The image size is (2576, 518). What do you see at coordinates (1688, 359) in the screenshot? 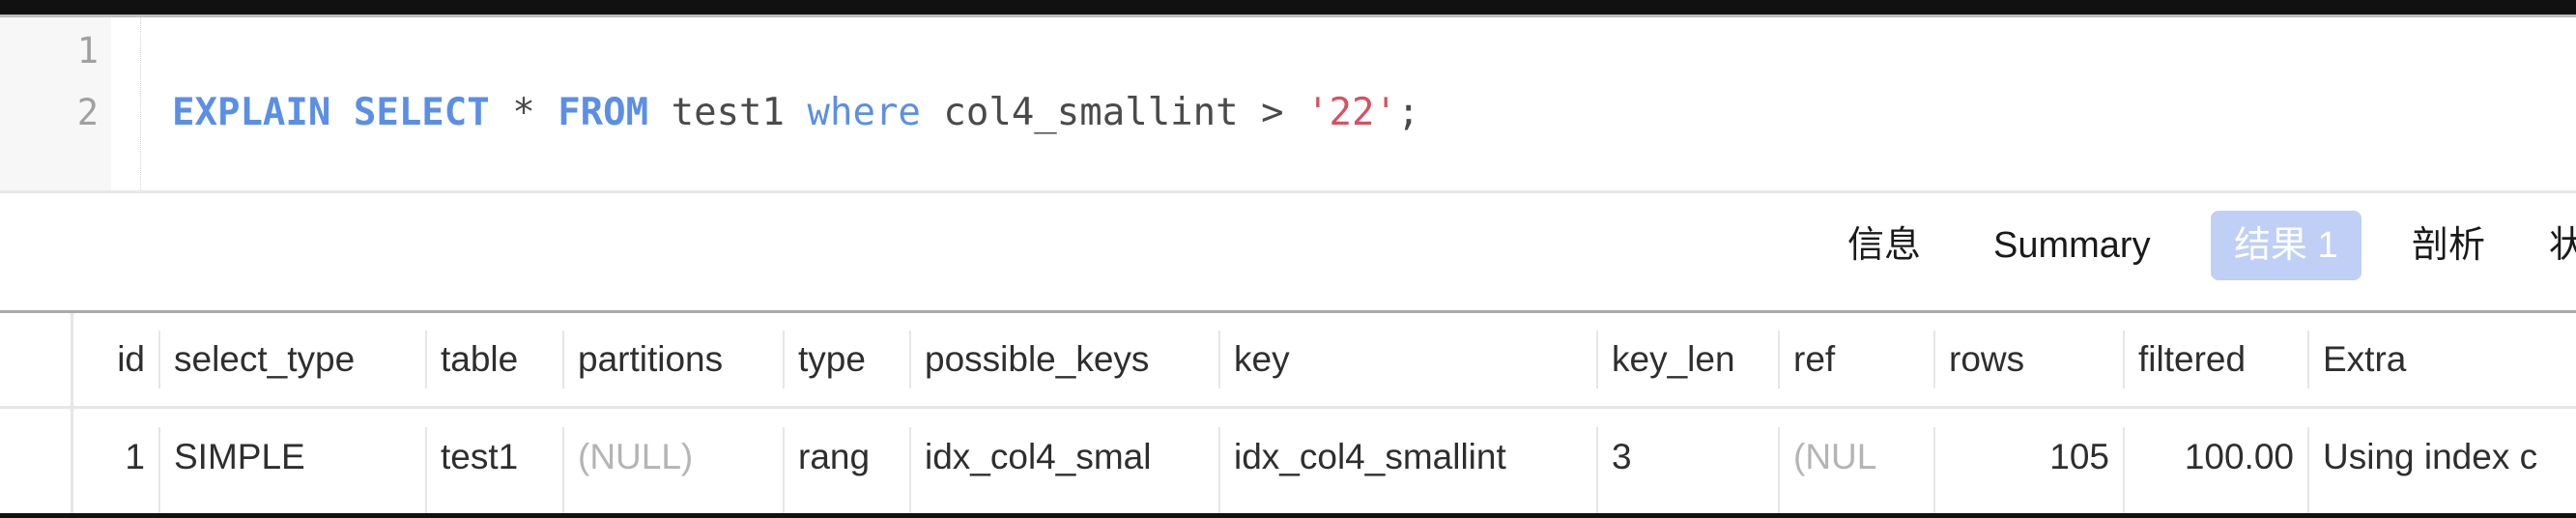
I see `column-header-key-len: key_len` at bounding box center [1688, 359].